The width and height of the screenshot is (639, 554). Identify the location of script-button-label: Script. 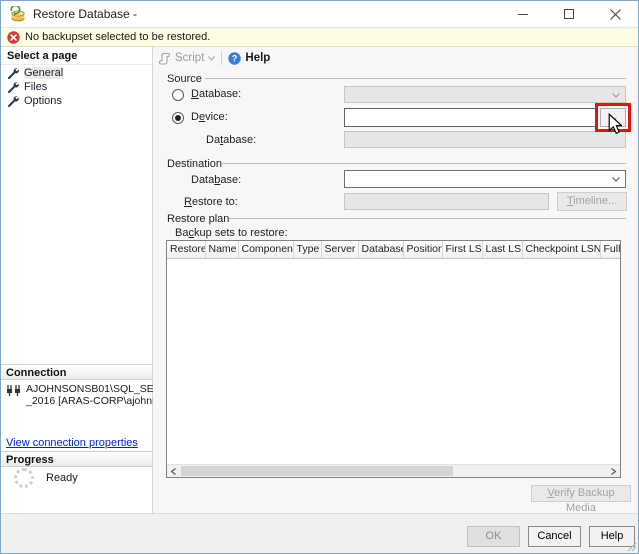
(190, 58).